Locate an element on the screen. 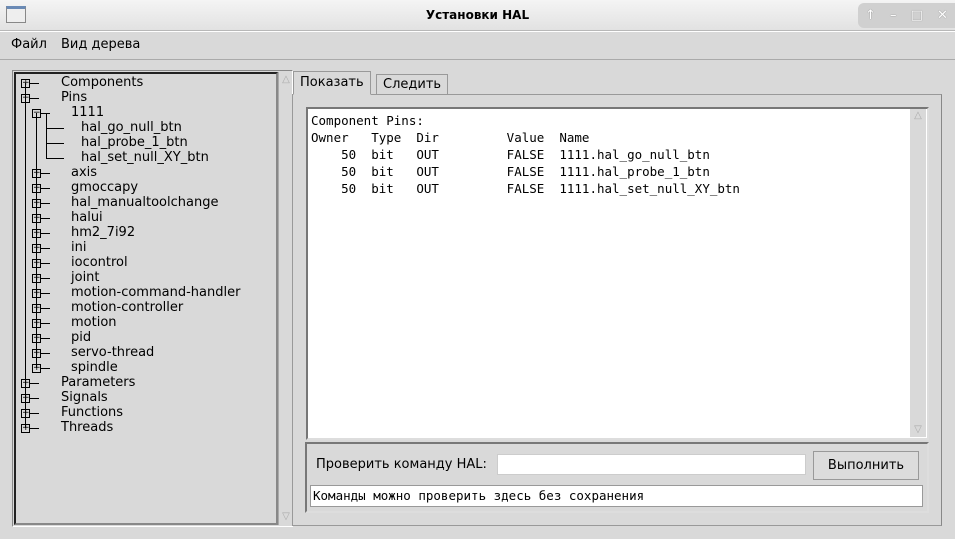 Image resolution: width=955 pixels, height=539 pixels. tree-item: hal_set_null_XY_btn is located at coordinates (145, 157).